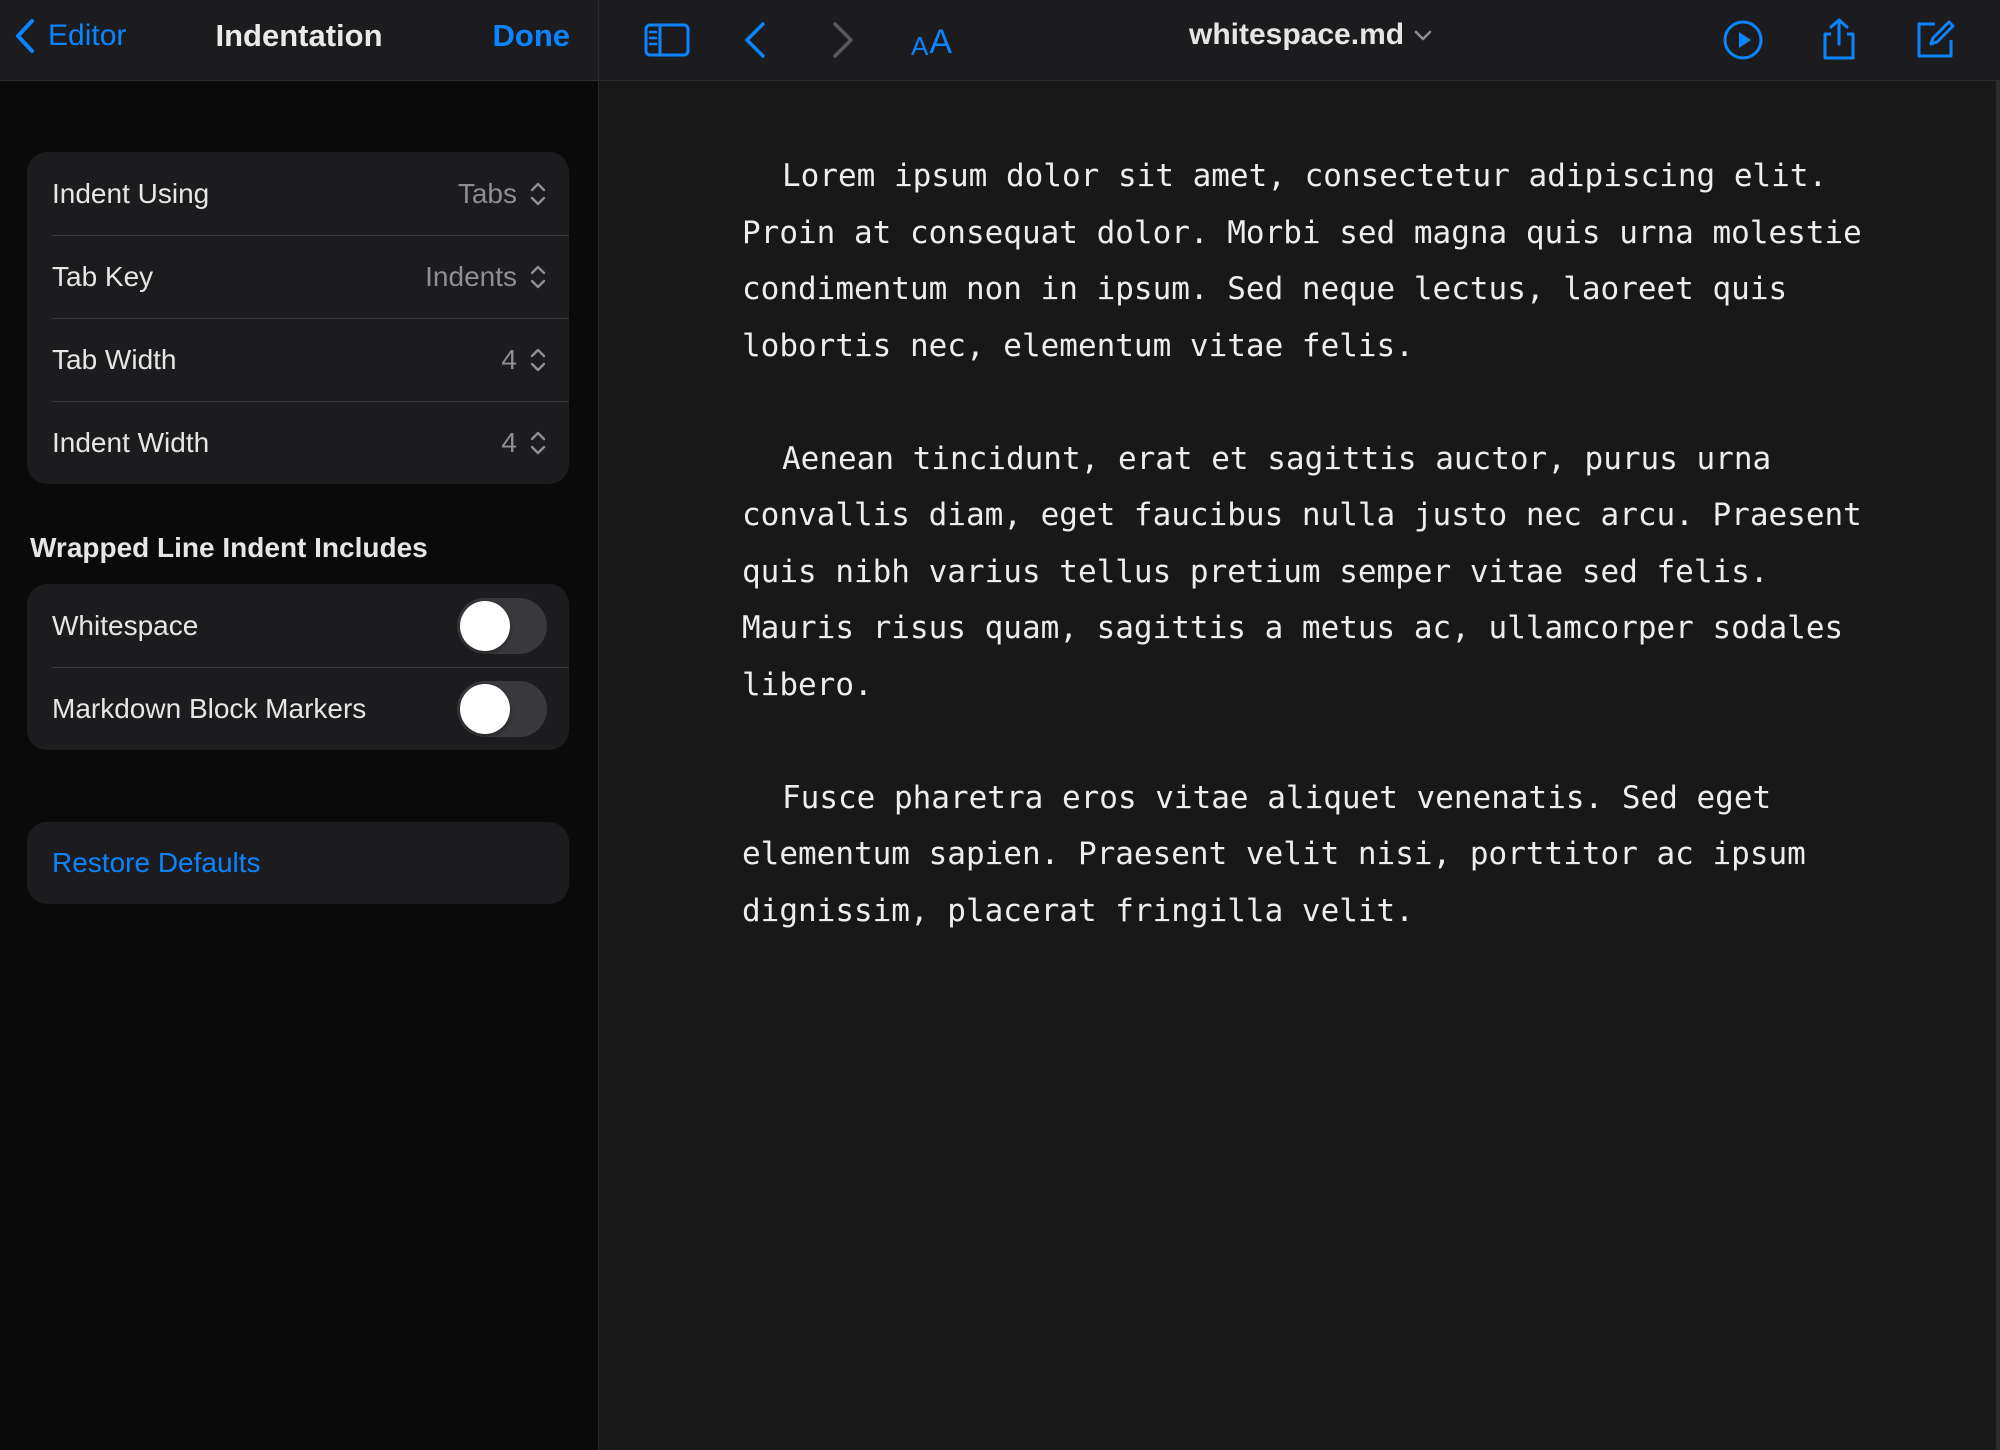 The image size is (2000, 1450). I want to click on forward-arrow-icon, so click(843, 40).